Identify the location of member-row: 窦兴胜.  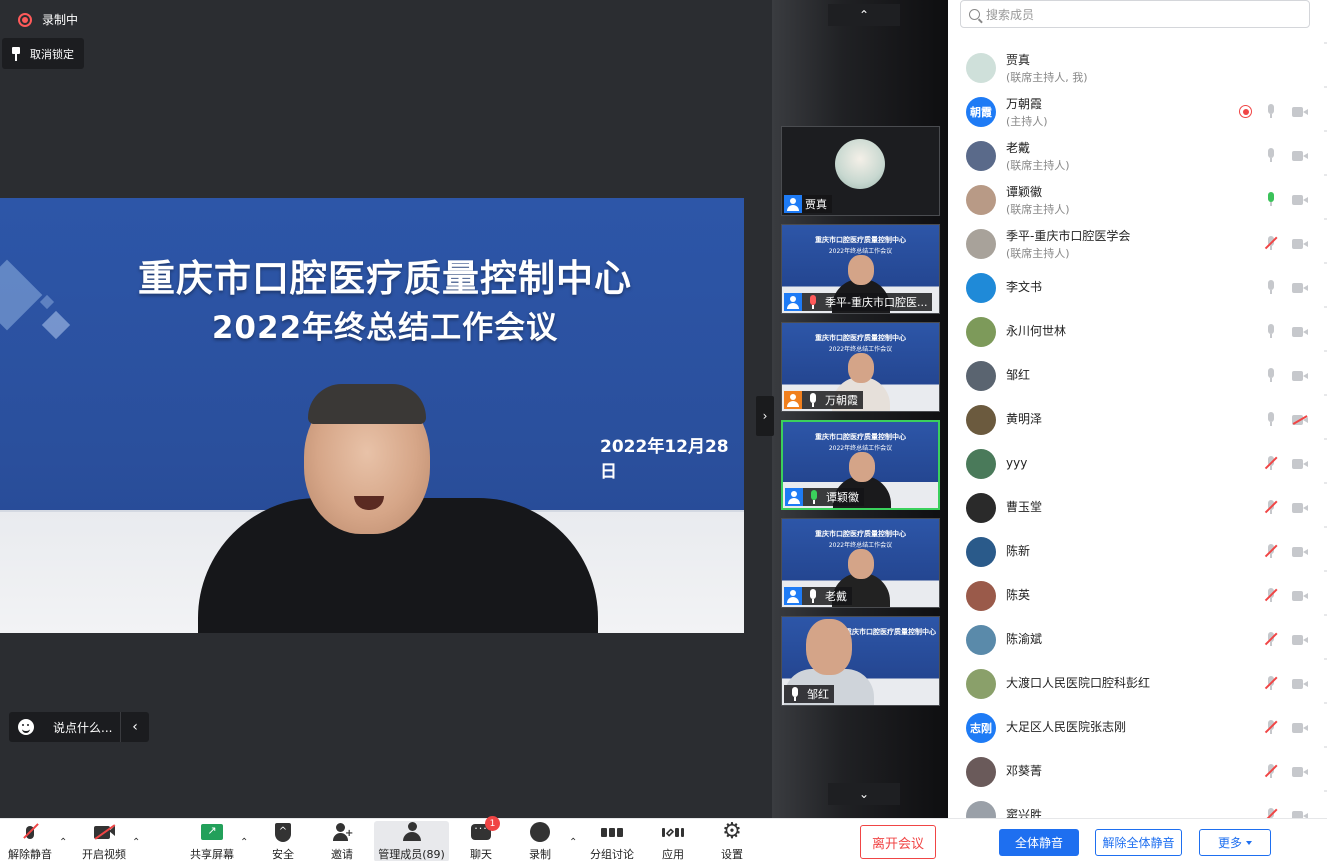
(1136, 806).